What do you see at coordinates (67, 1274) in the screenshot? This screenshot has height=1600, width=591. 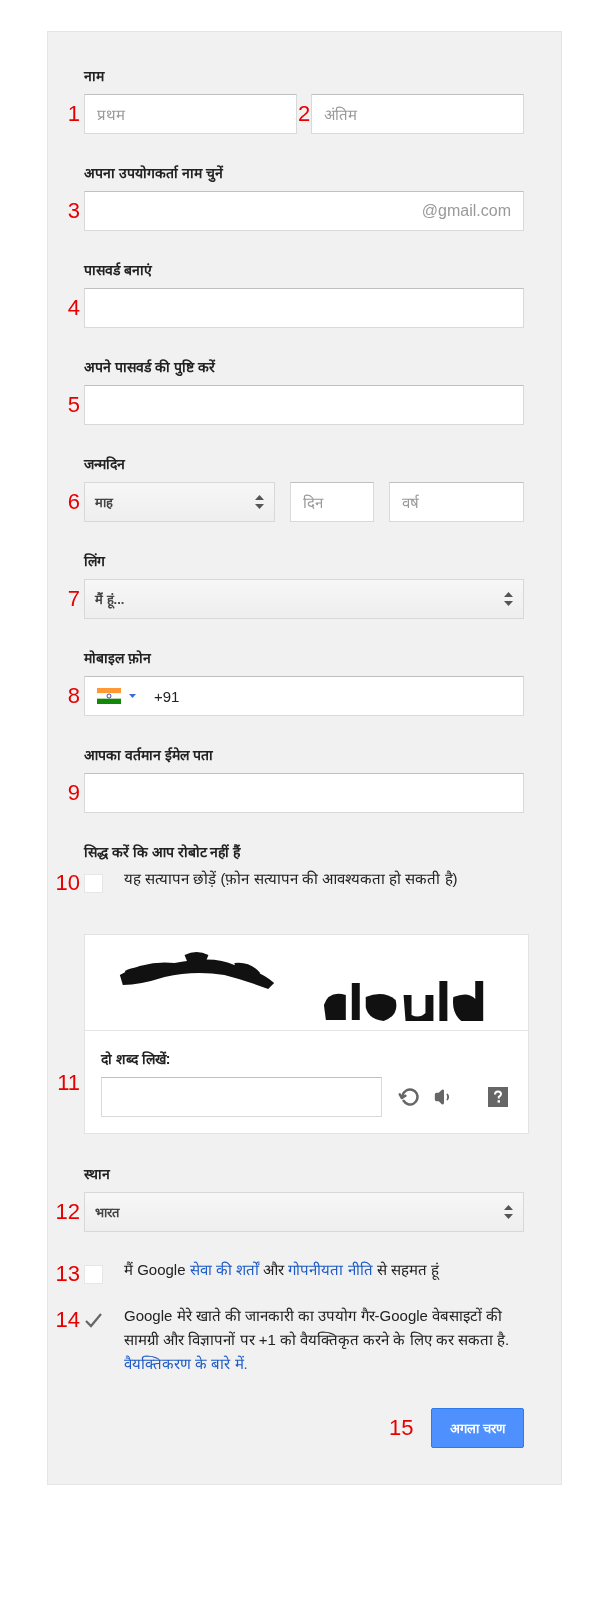 I see `field-number: 13` at bounding box center [67, 1274].